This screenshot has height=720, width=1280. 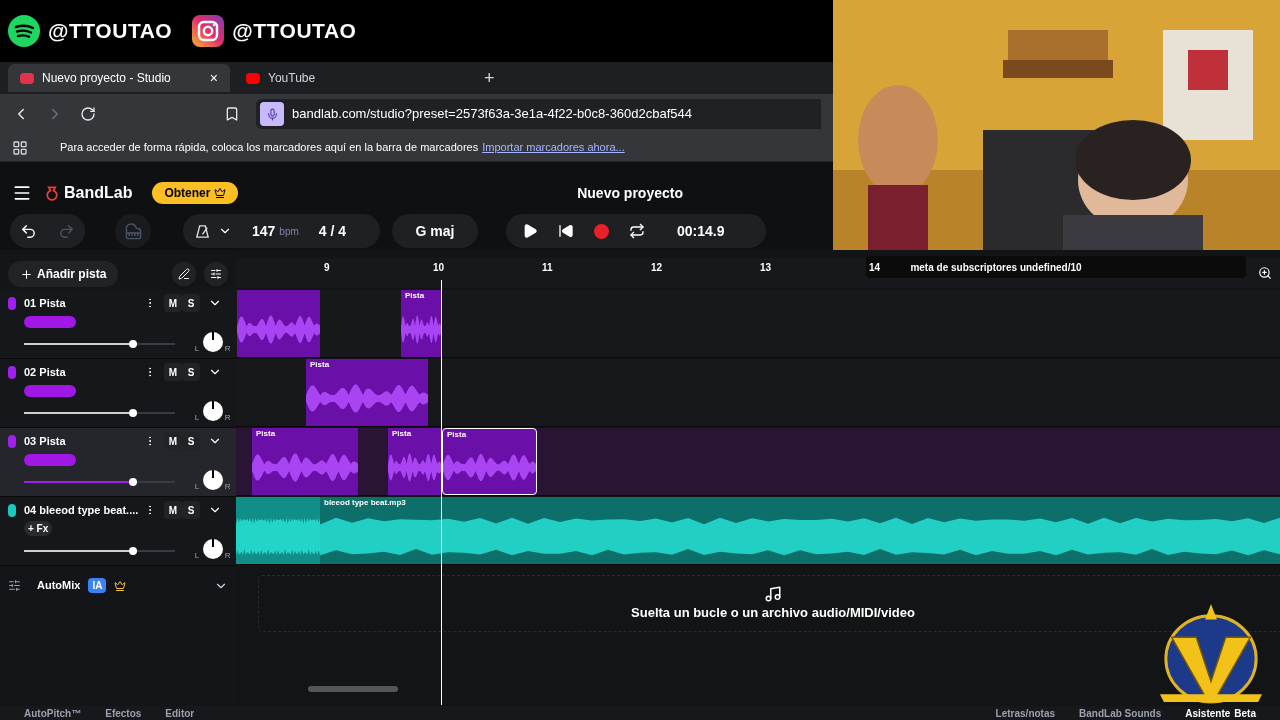 I want to click on bottom-tab: Editor, so click(x=180, y=712).